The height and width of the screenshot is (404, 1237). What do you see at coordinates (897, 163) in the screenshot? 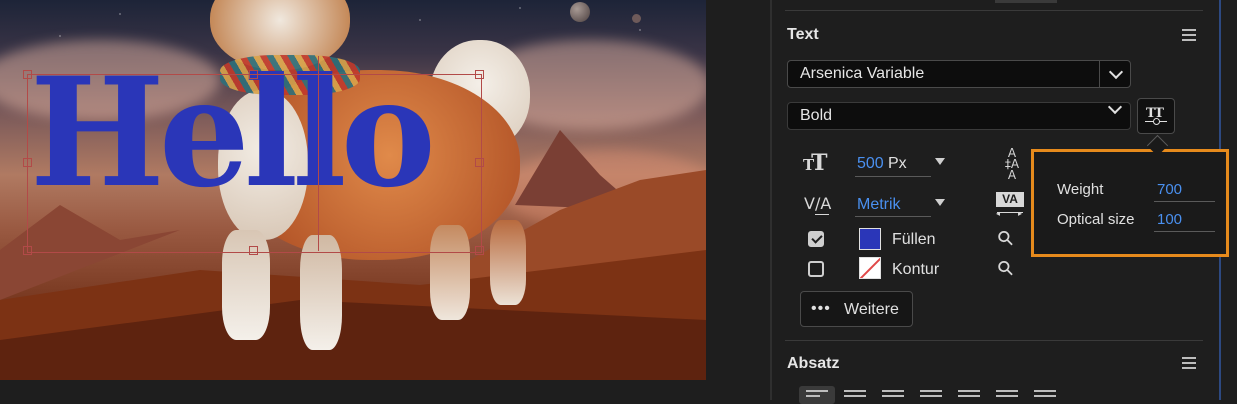
I see `font-size-unit: Px` at bounding box center [897, 163].